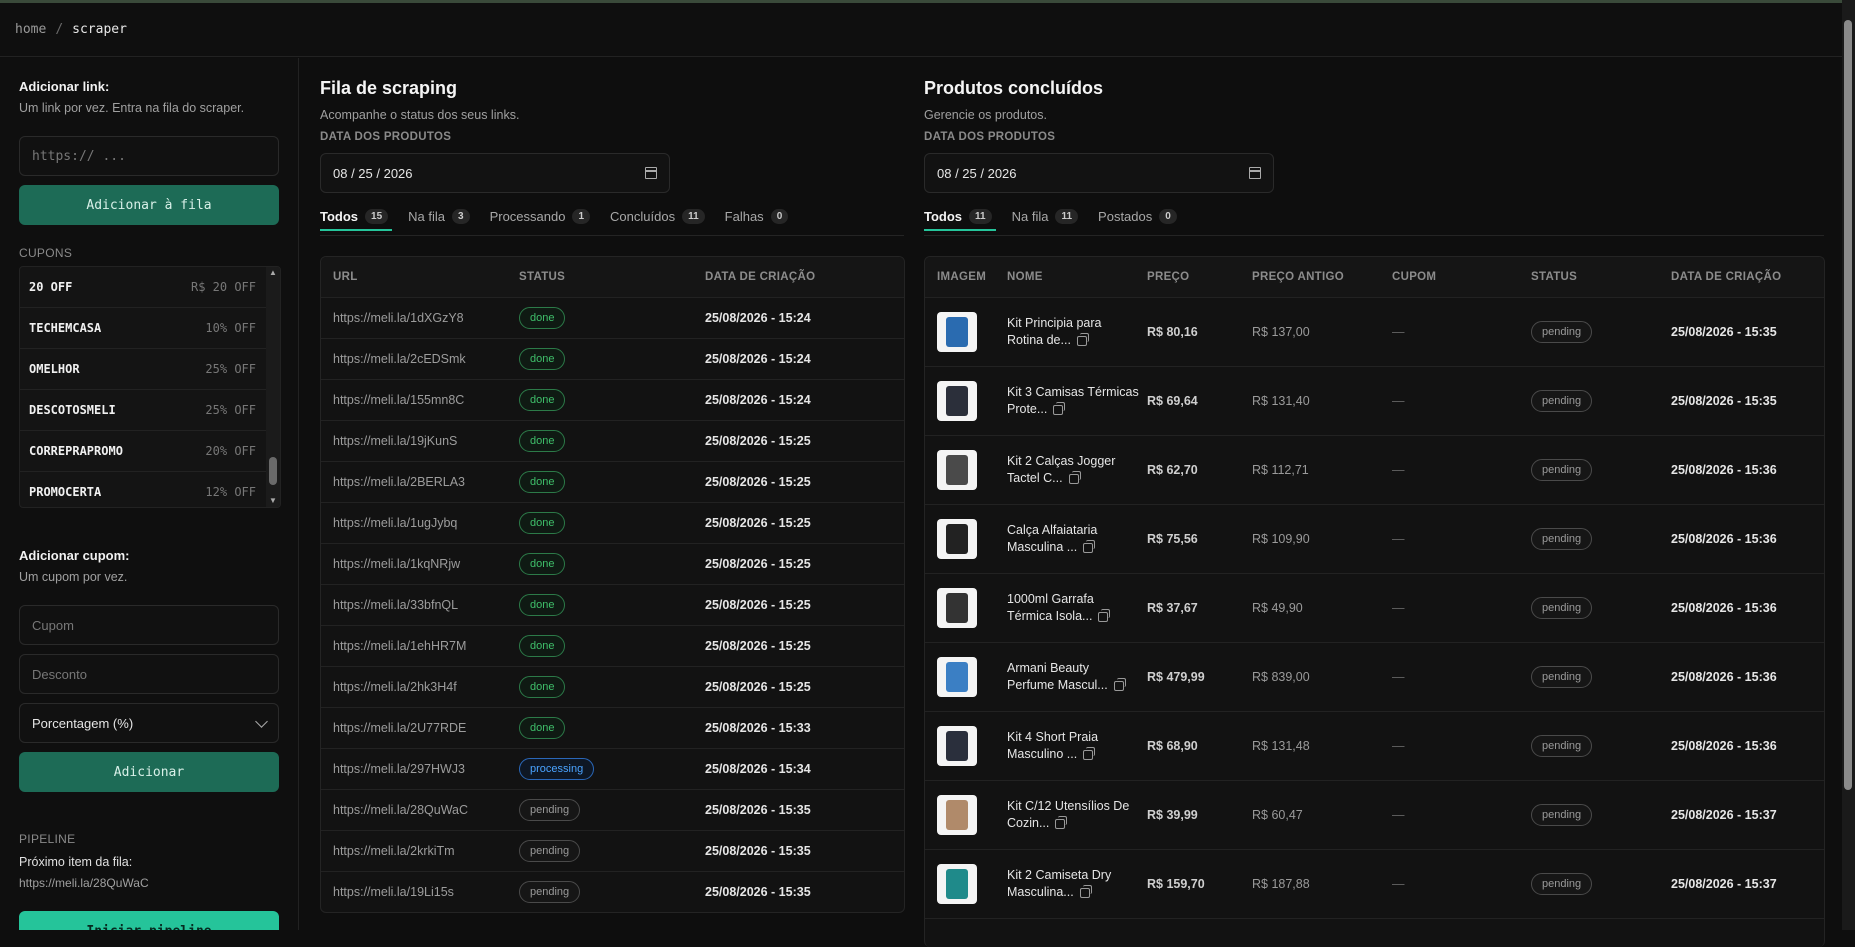  I want to click on tab-falhas: Falhas 0, so click(757, 216).